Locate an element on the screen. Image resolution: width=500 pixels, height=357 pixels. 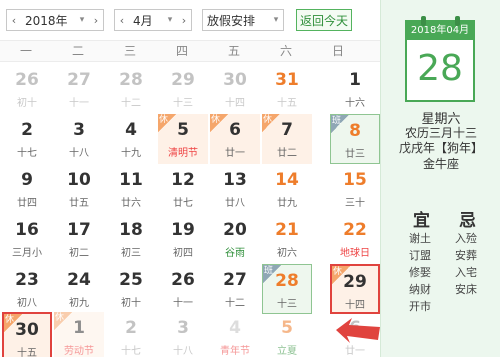
ji-item: 入殓 is located at coordinates (466, 238).